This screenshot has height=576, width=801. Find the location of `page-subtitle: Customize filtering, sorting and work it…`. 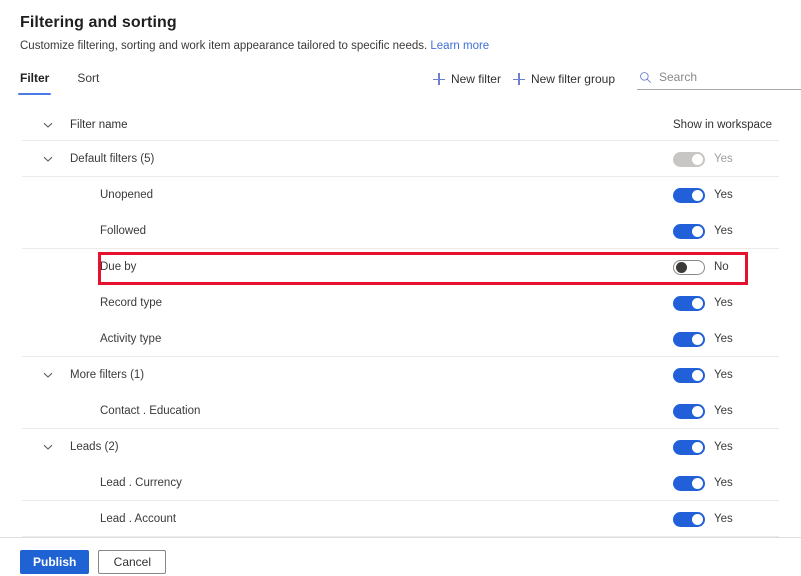

page-subtitle: Customize filtering, sorting and work it… is located at coordinates (400, 46).